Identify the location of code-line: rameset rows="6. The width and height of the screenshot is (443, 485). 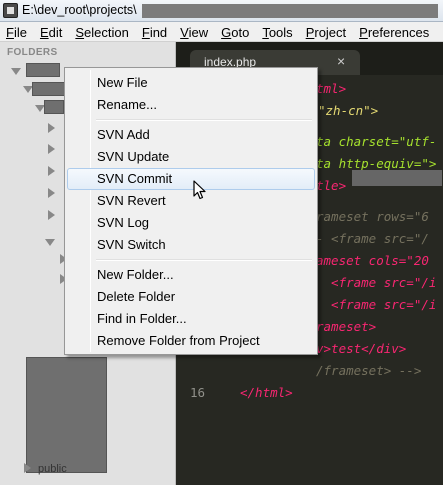
(372, 216).